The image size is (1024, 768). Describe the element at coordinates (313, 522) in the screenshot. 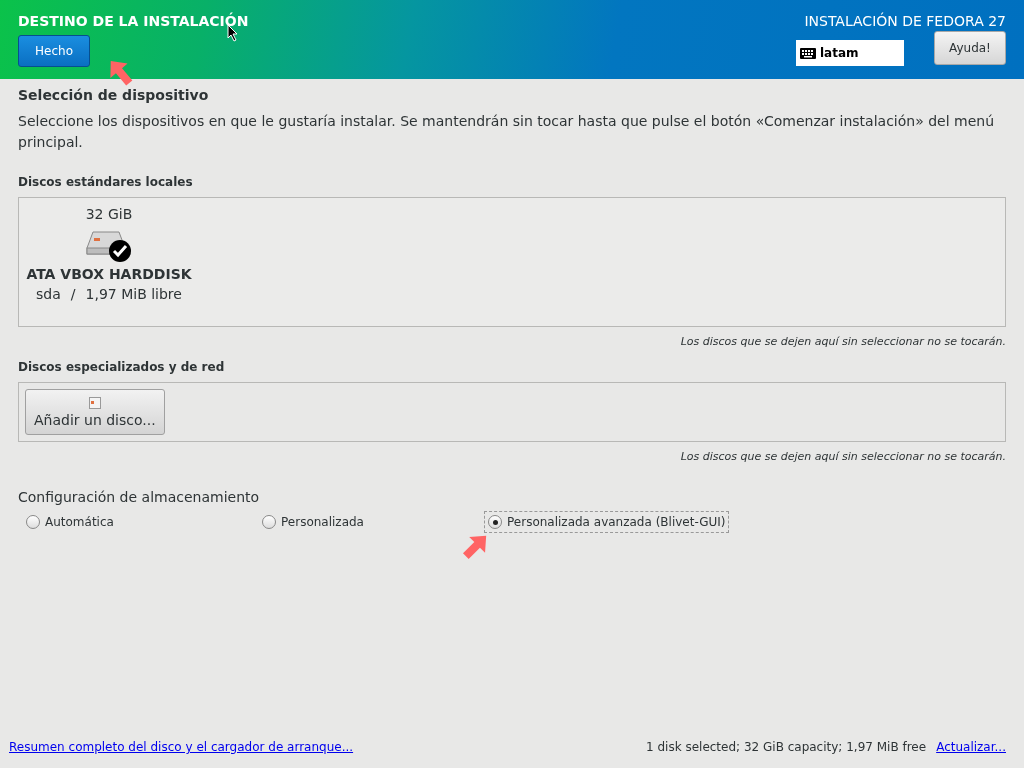

I see `radio-option: Personalizada` at that location.